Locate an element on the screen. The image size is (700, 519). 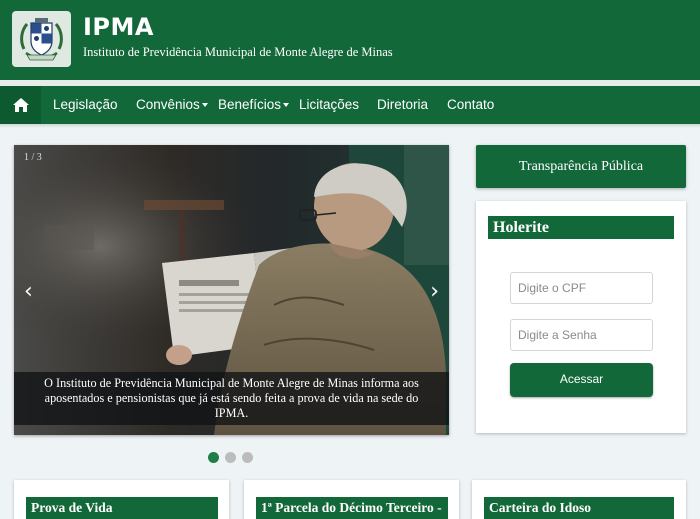
login-button: Acessar is located at coordinates (581, 380).